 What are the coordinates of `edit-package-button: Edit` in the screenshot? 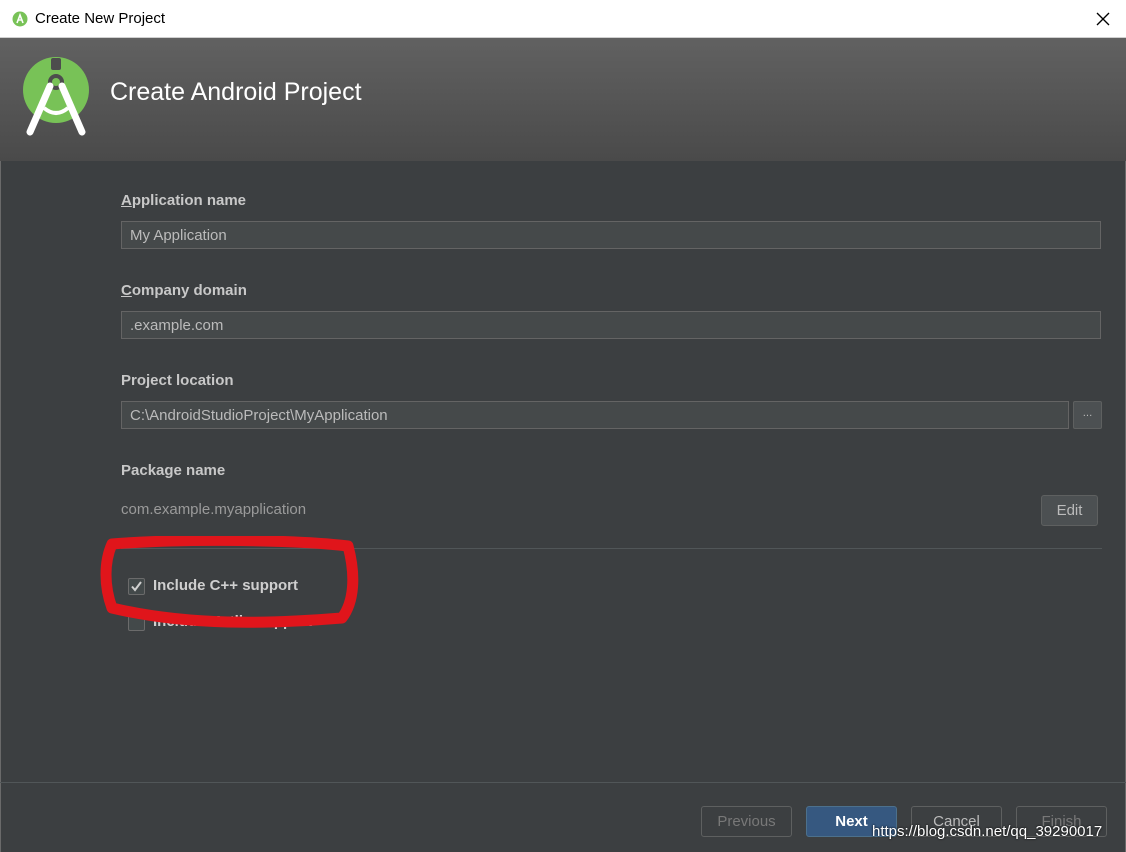 It's located at (1069, 510).